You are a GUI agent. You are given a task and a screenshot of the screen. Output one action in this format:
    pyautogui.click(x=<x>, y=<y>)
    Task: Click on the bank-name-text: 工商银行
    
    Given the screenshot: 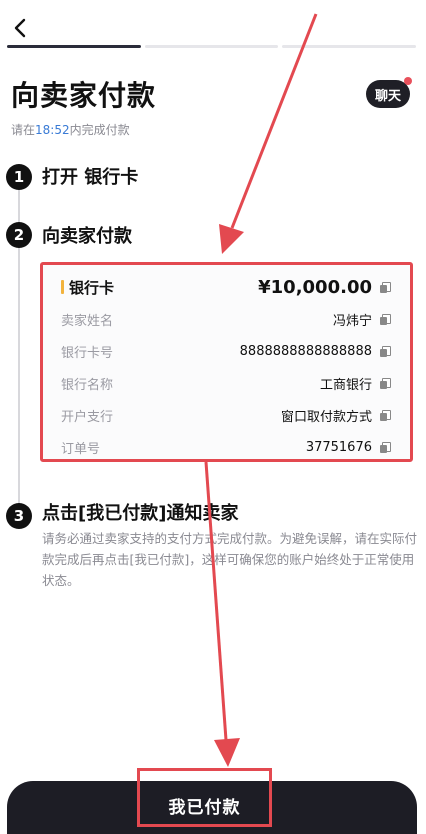 What is the action you would take?
    pyautogui.click(x=345, y=385)
    